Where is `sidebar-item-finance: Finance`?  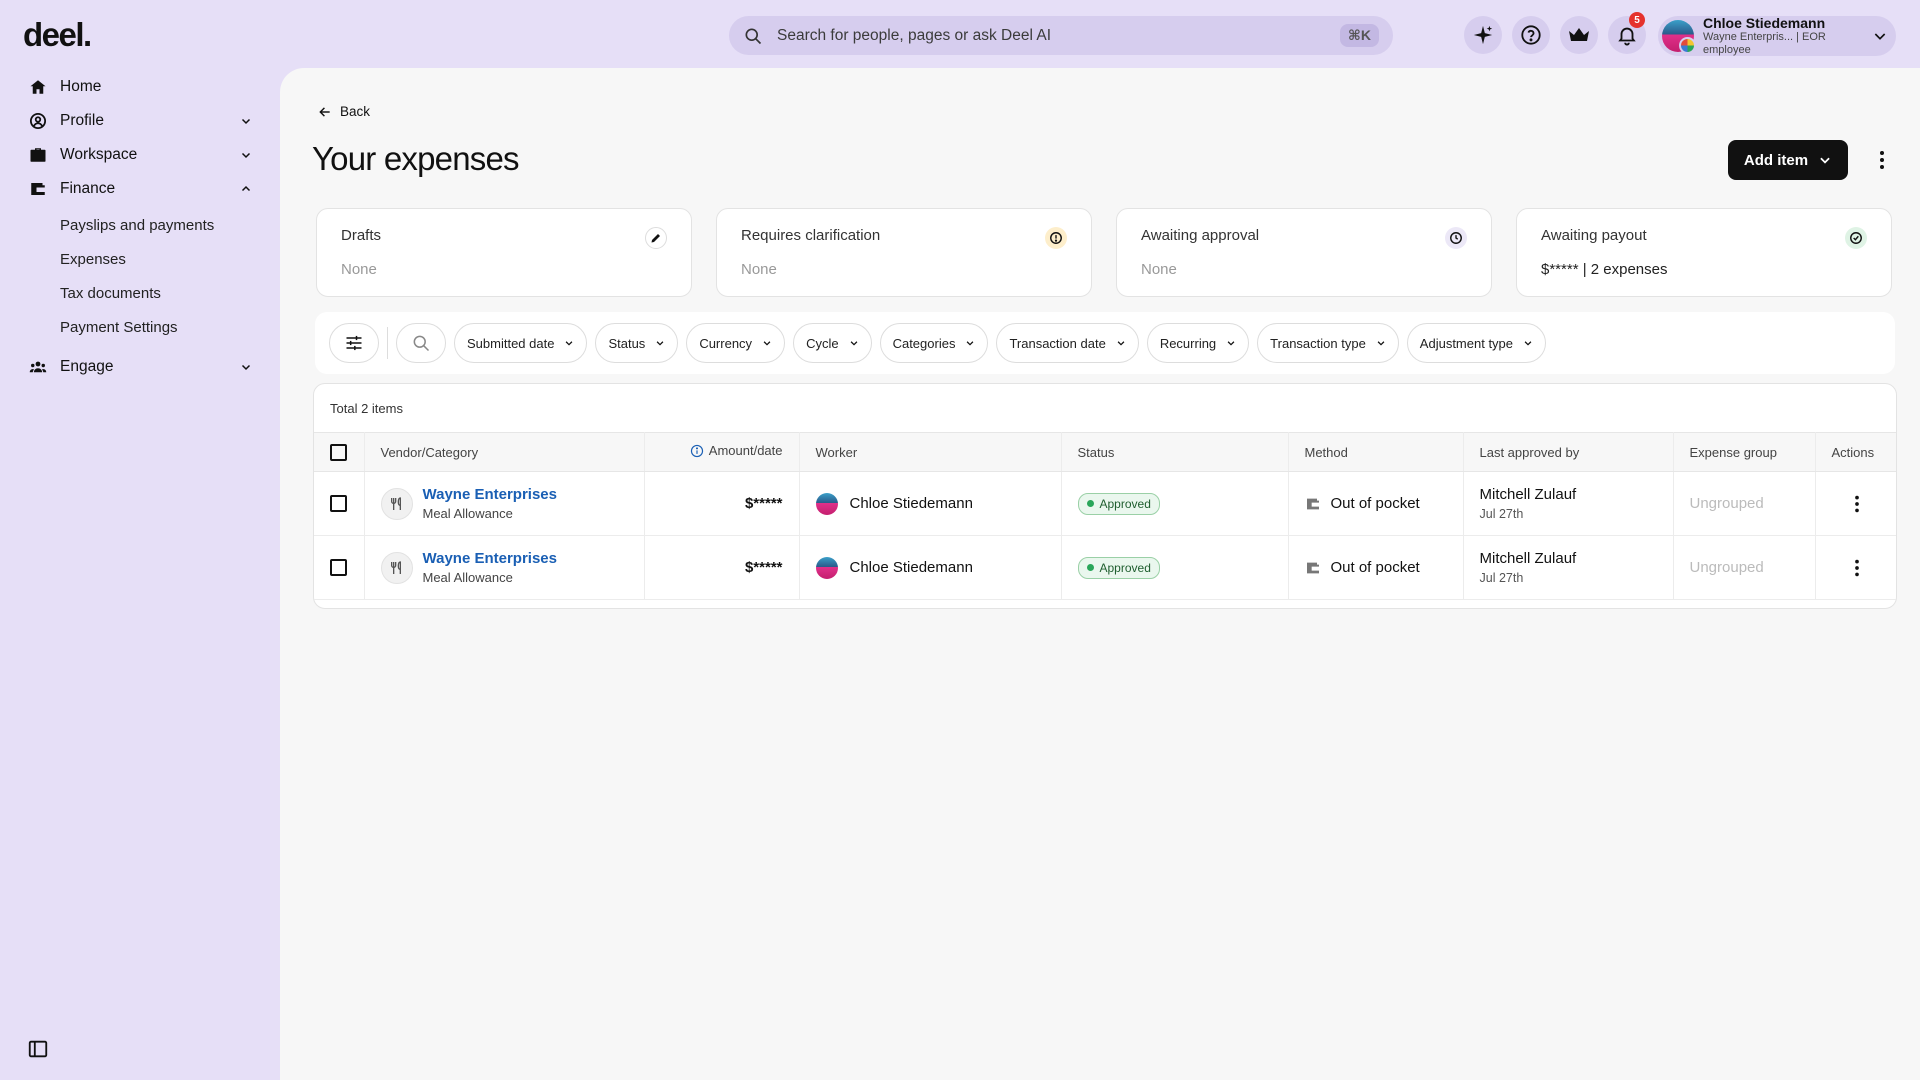
sidebar-item-finance: Finance is located at coordinates (140, 189).